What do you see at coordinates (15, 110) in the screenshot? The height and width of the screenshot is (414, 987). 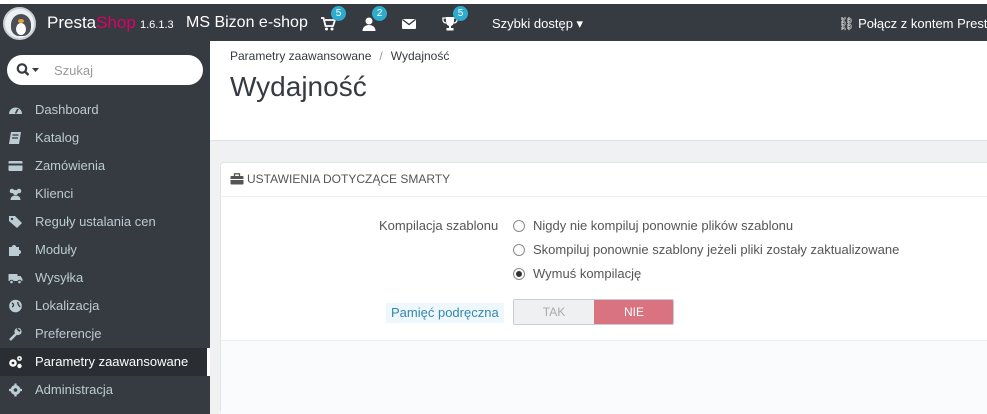 I see `dashboard-icon` at bounding box center [15, 110].